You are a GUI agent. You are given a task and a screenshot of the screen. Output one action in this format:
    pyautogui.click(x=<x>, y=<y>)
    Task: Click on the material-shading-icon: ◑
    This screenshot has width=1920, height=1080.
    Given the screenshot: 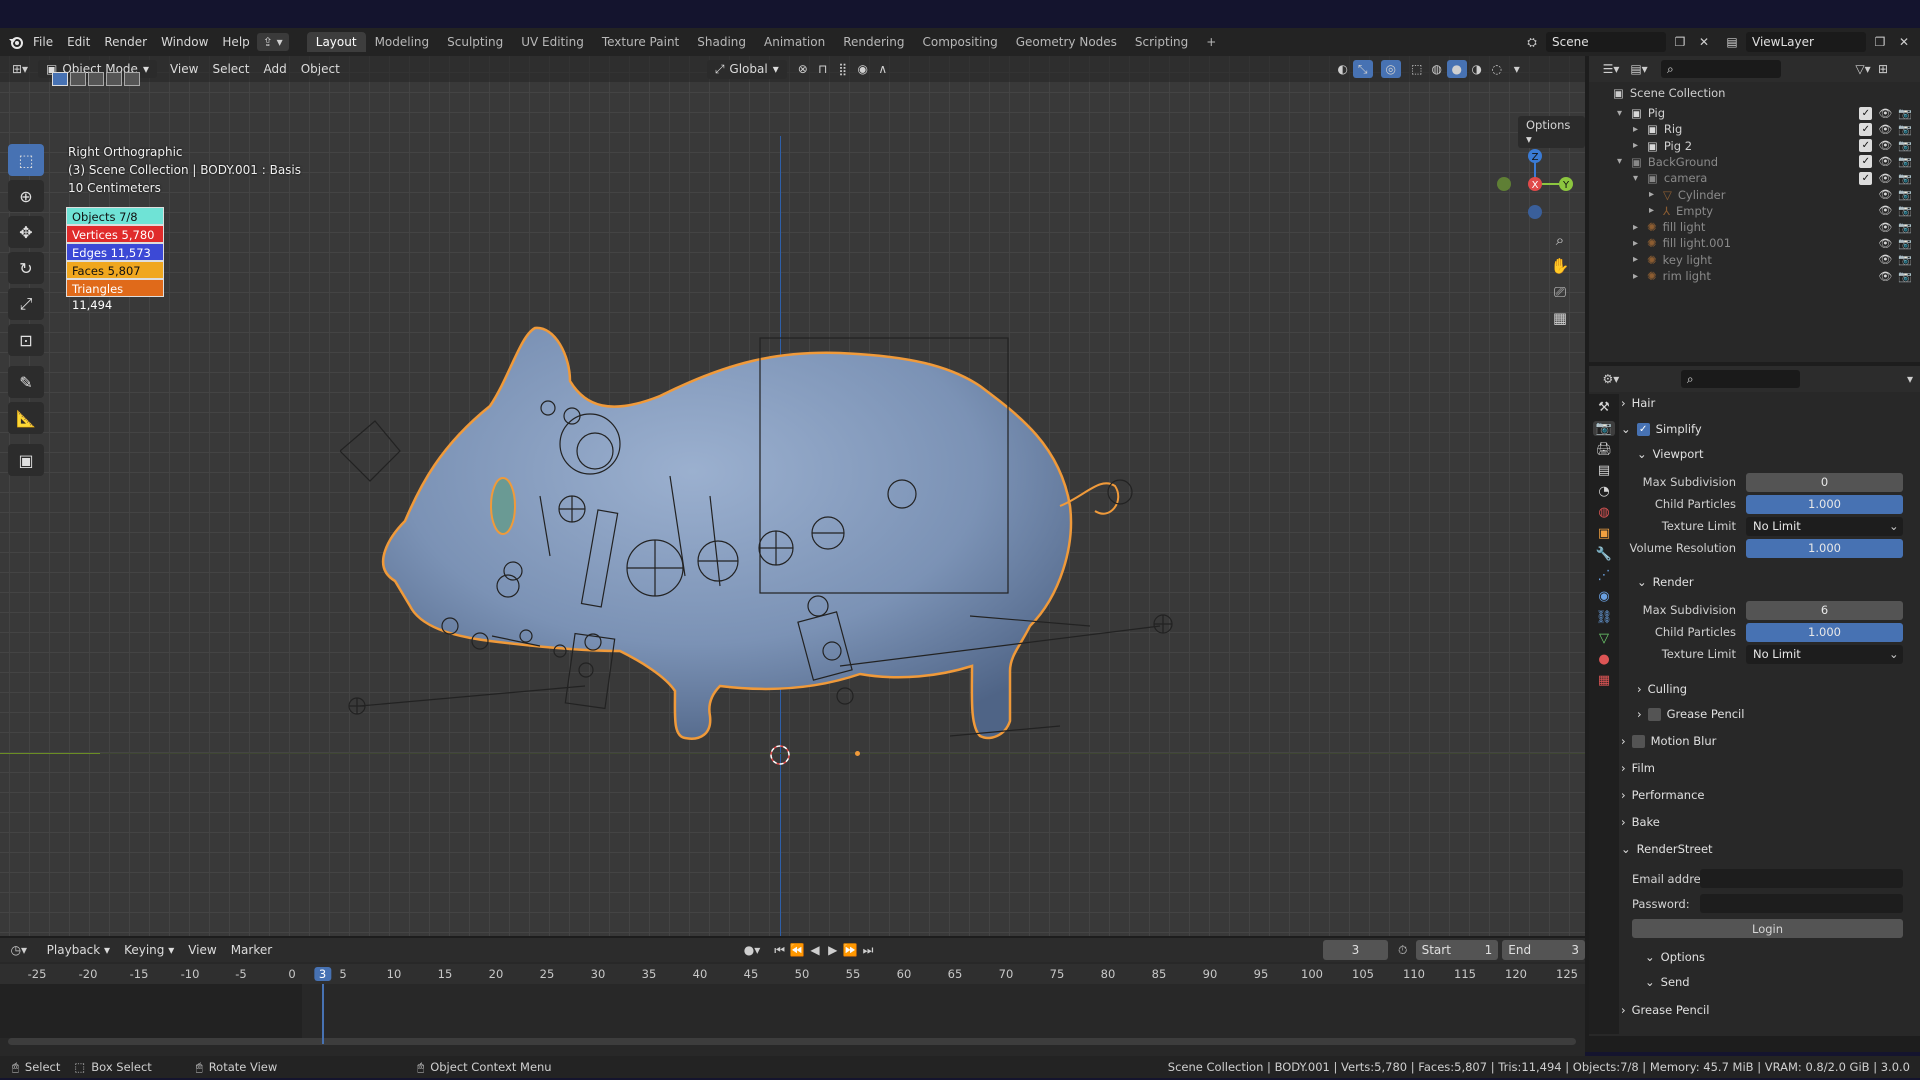 What is the action you would take?
    pyautogui.click(x=1477, y=69)
    